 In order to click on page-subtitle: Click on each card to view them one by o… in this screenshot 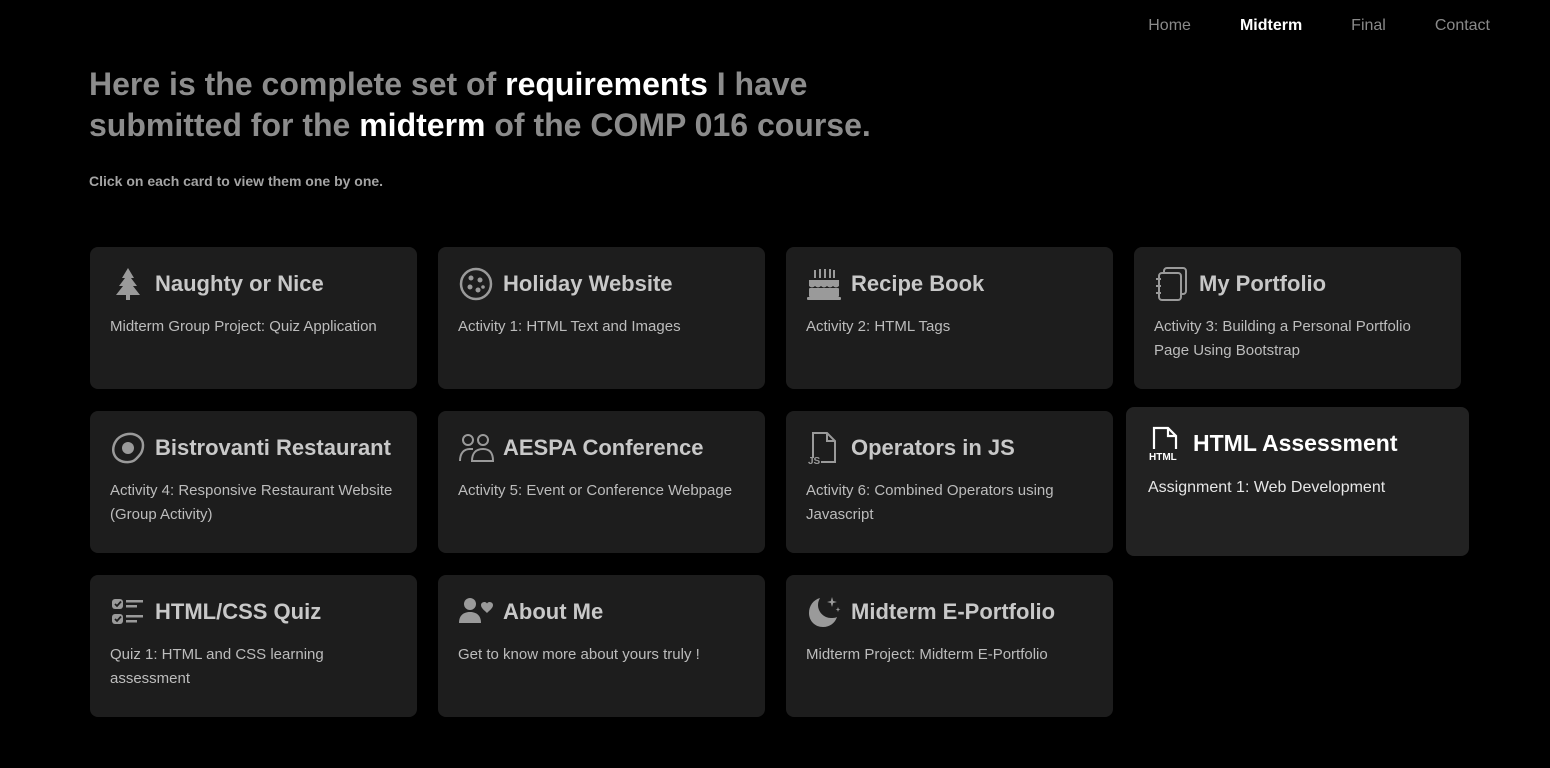, I will do `click(236, 181)`.